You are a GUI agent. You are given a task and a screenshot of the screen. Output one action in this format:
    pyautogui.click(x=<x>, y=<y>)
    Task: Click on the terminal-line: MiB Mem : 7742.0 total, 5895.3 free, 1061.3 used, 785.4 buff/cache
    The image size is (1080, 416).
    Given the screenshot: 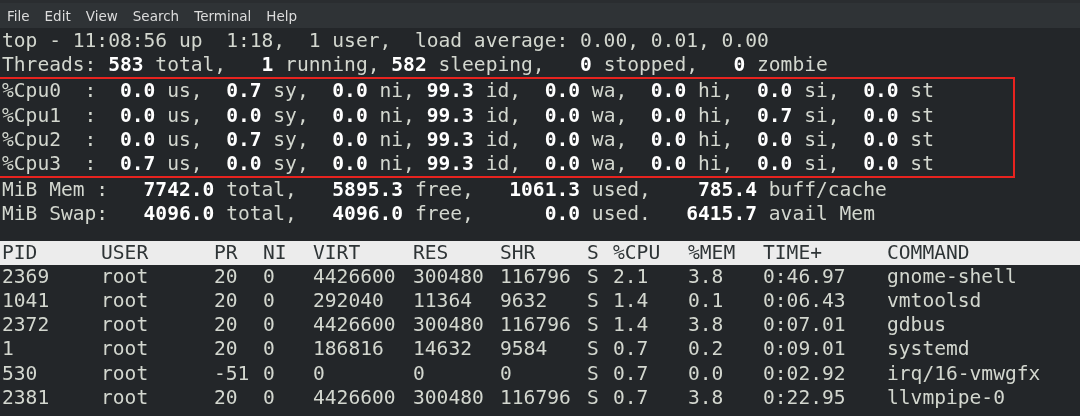 What is the action you would take?
    pyautogui.click(x=444, y=190)
    